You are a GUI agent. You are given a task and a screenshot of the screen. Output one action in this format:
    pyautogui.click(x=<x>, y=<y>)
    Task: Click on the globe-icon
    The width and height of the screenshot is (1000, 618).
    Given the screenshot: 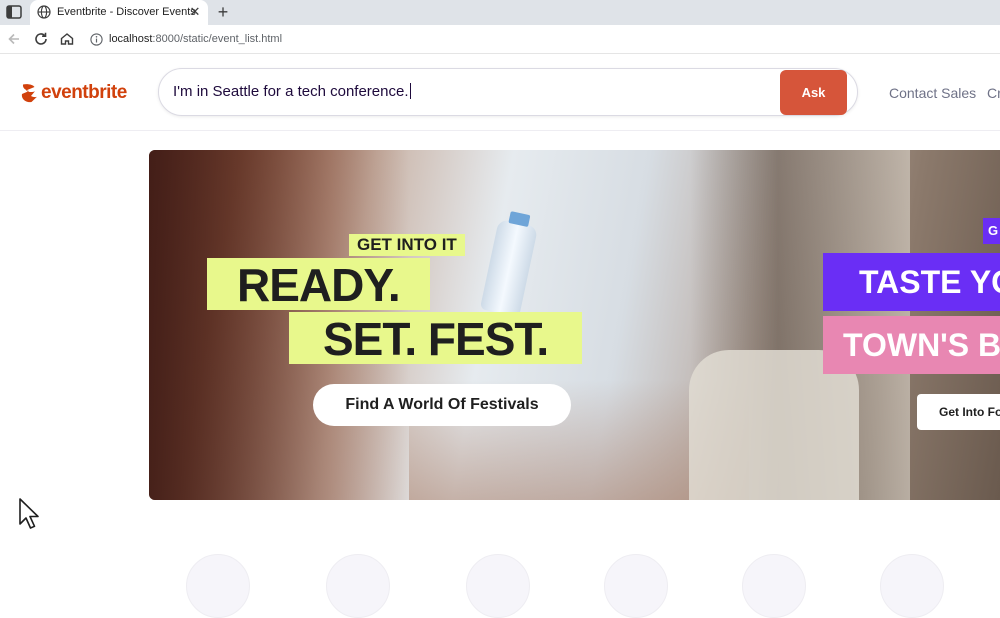 What is the action you would take?
    pyautogui.click(x=44, y=12)
    